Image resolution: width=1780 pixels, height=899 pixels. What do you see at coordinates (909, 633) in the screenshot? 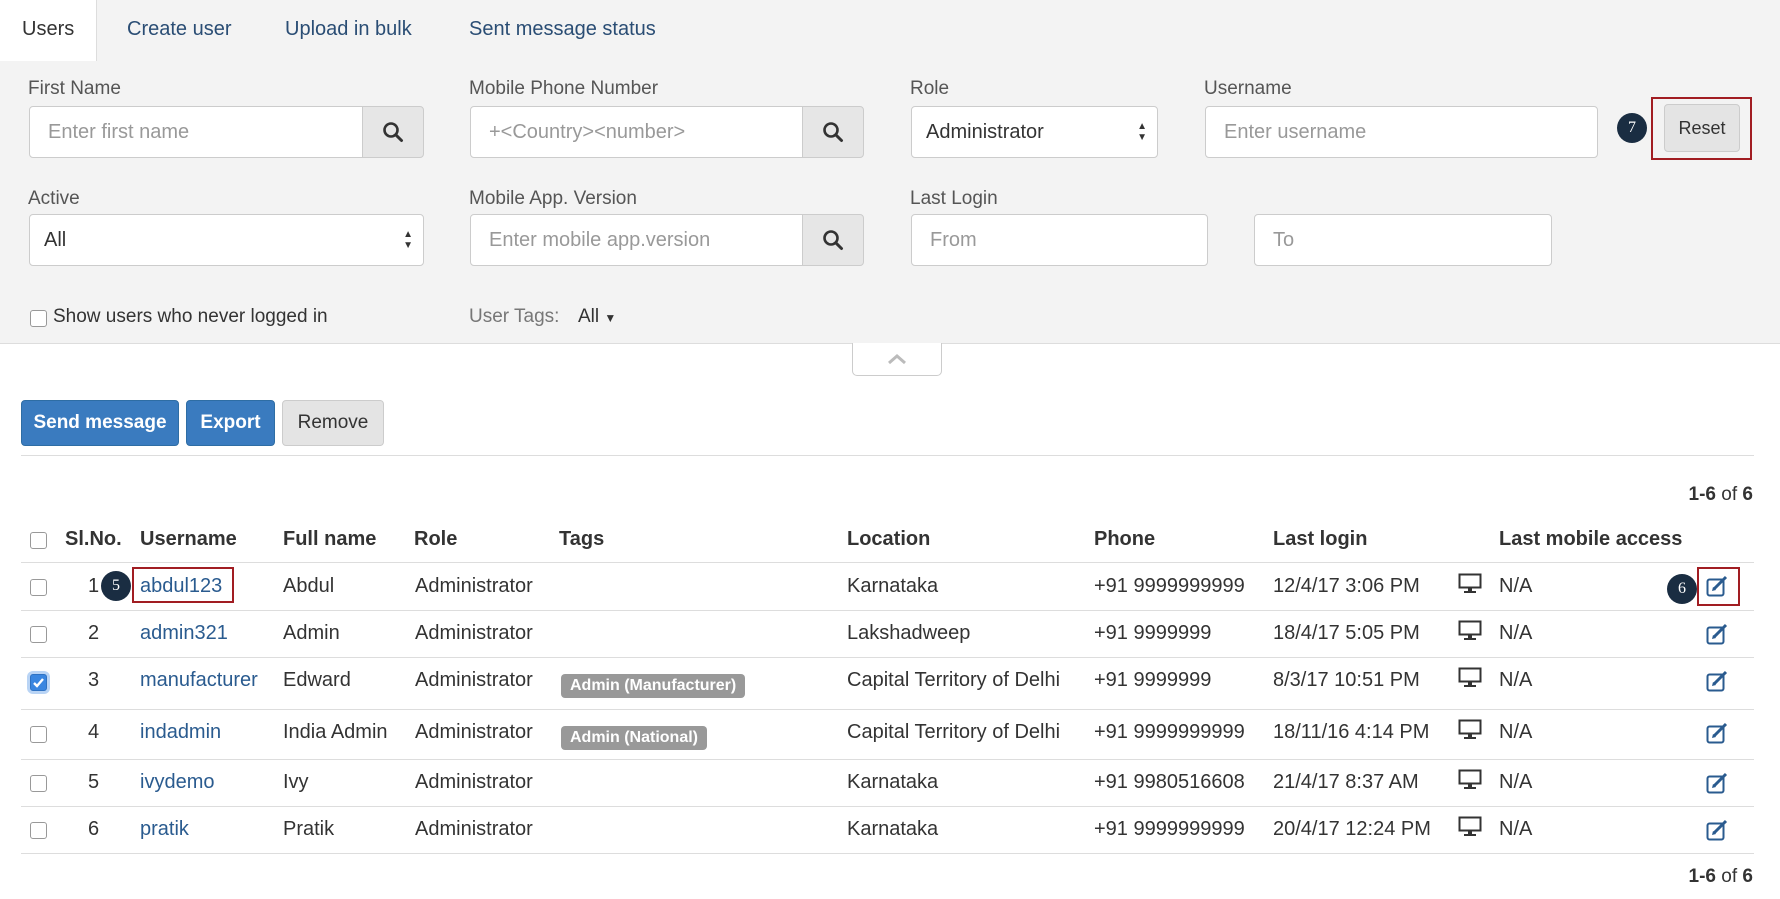
I see `row-location: Lakshadweep` at bounding box center [909, 633].